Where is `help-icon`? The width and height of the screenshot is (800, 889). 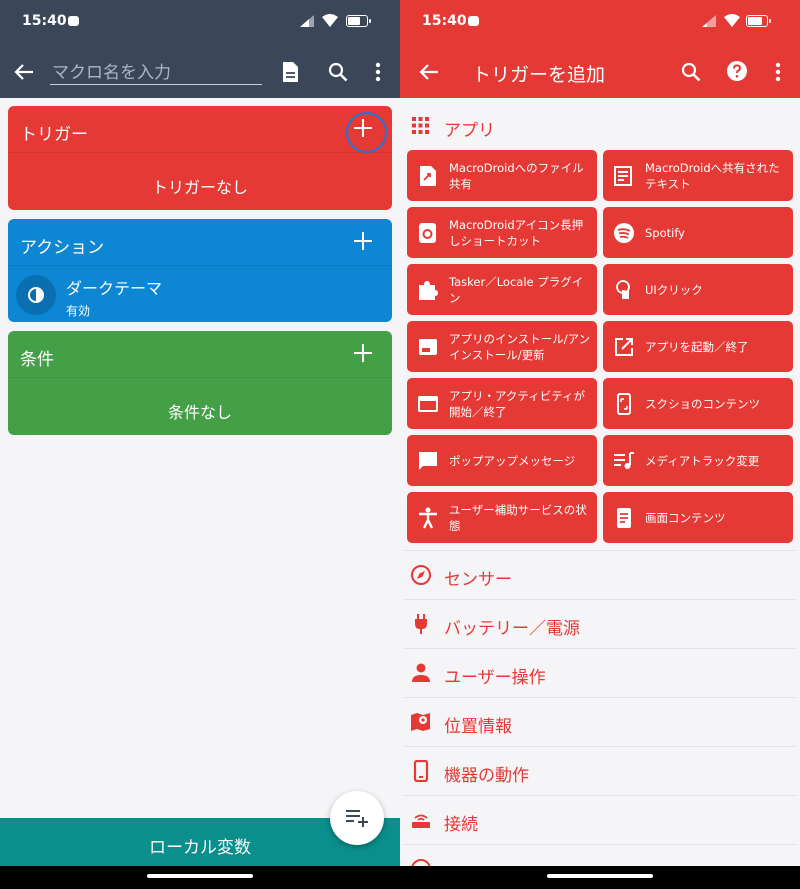 help-icon is located at coordinates (737, 71).